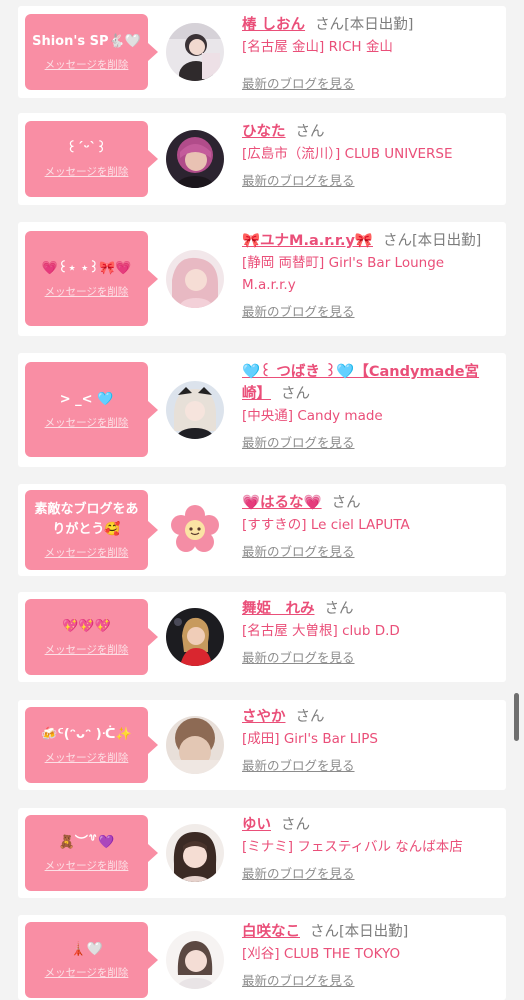  I want to click on cast-name-line: ゆい さん, so click(367, 825).